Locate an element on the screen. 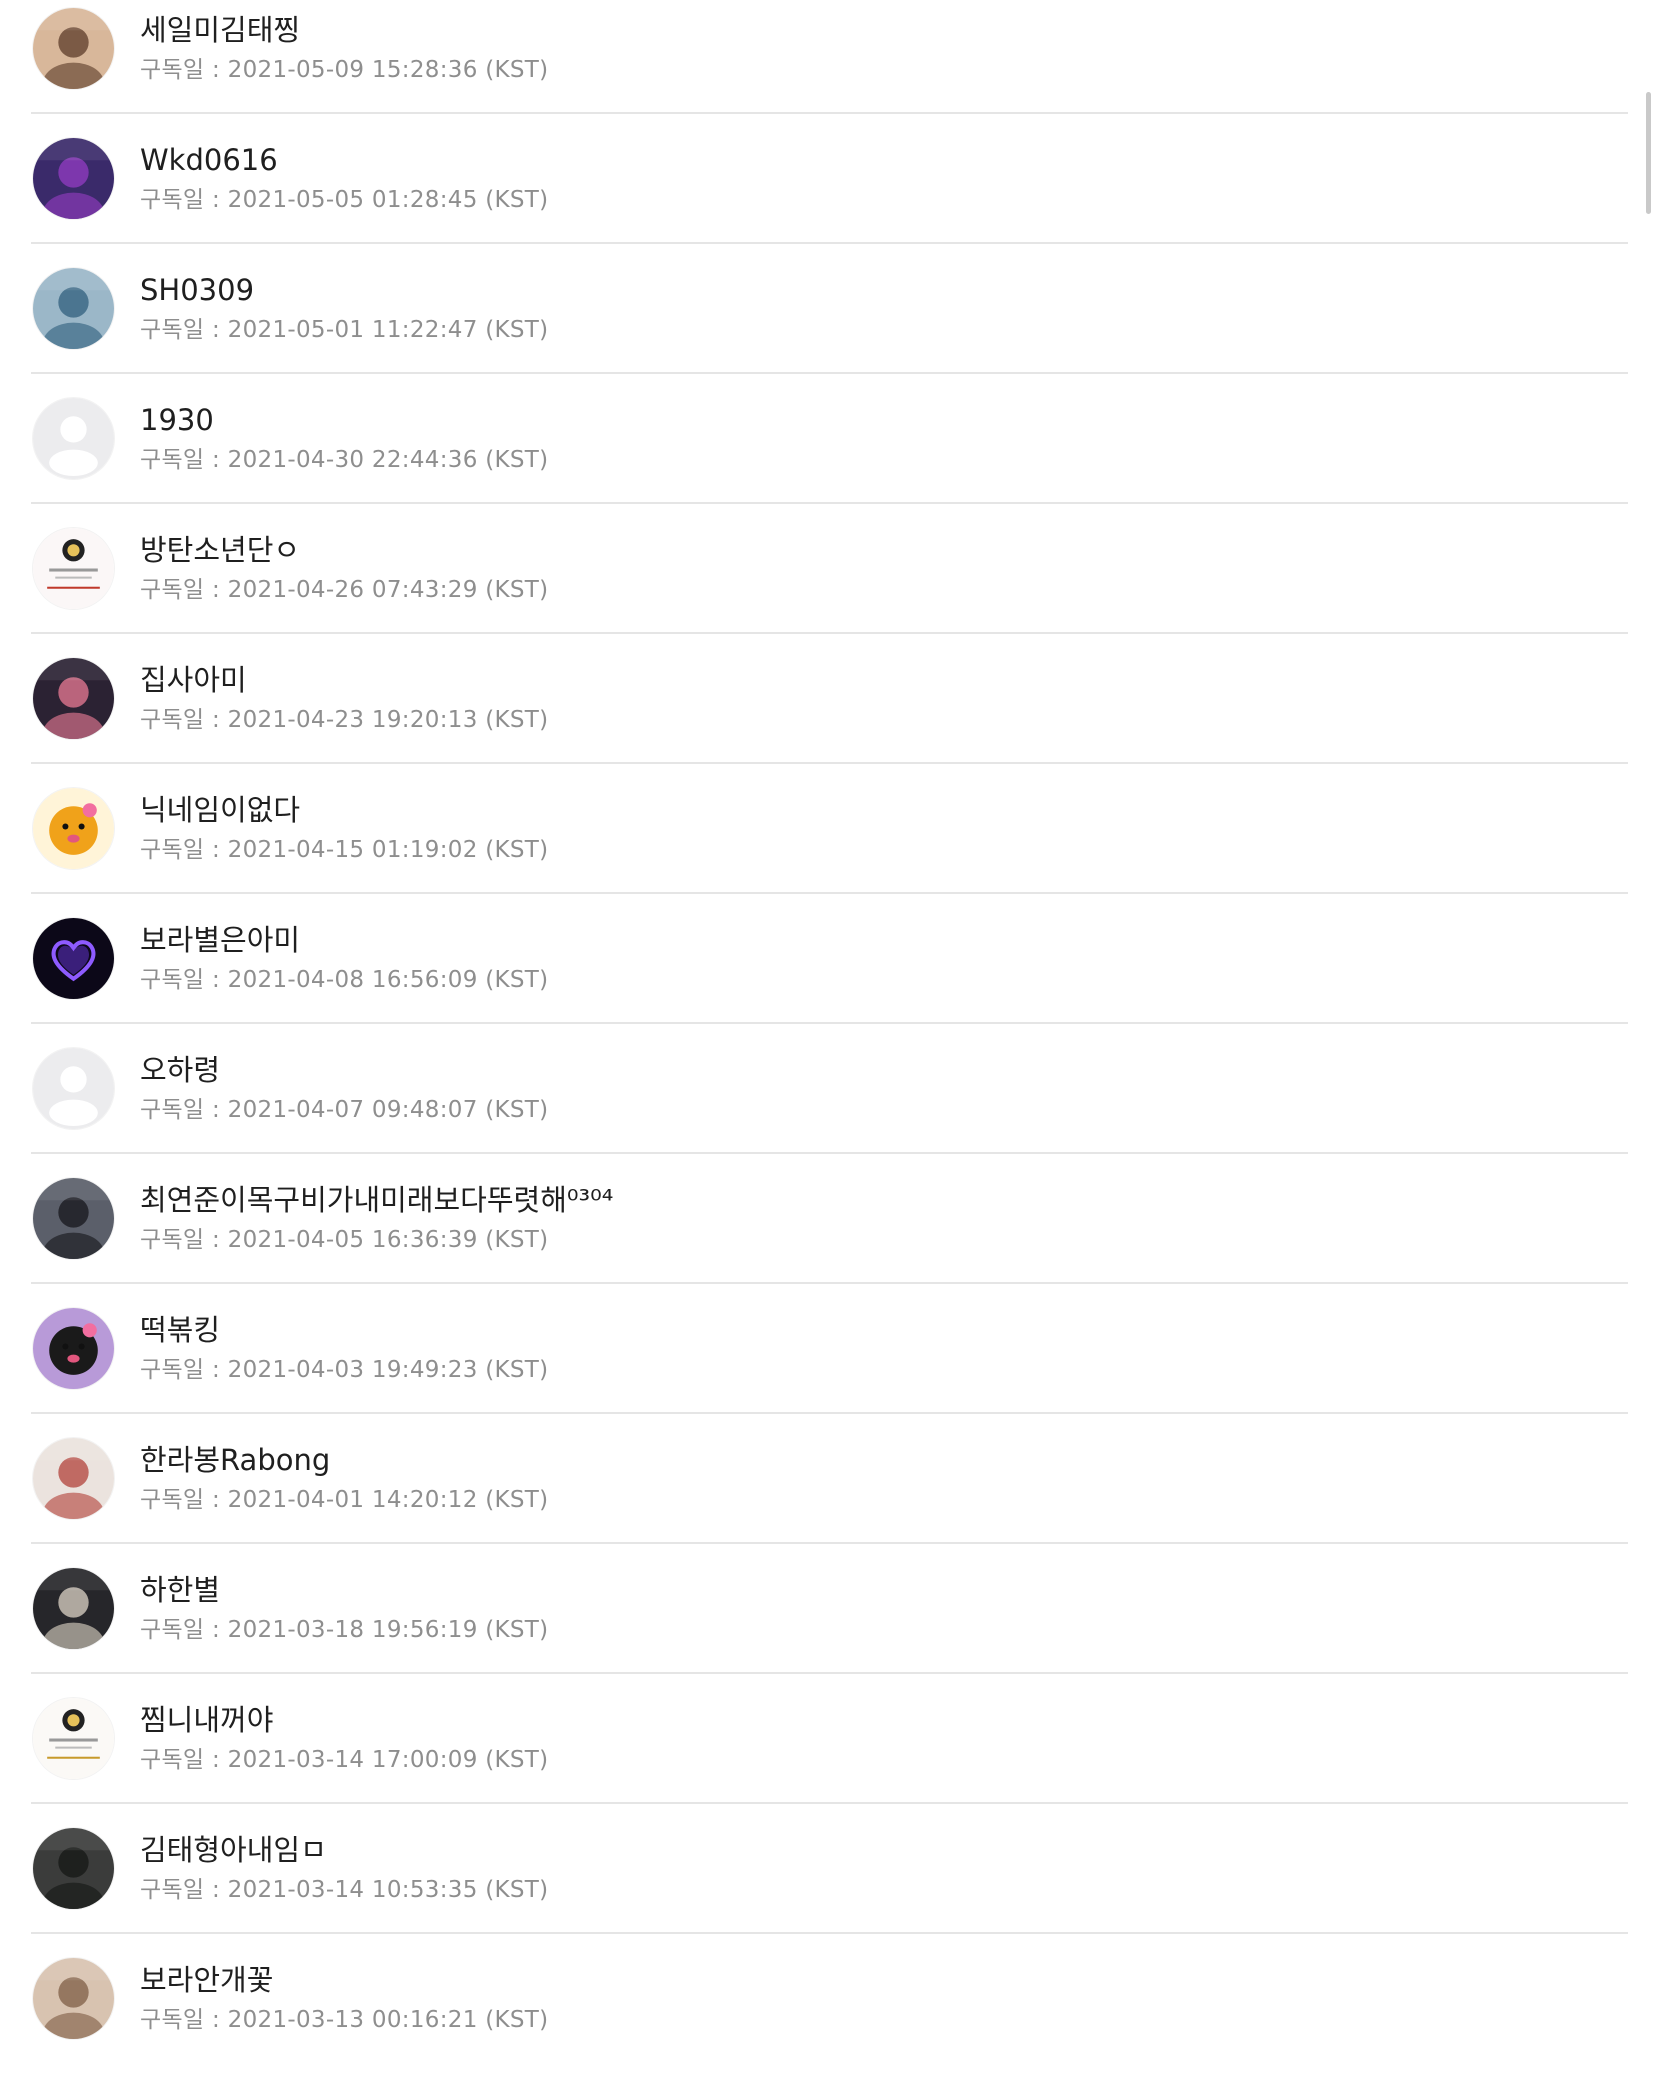  subscription-date: 구독일 : 2021-04-26 07:43:29 (KST) is located at coordinates (344, 590).